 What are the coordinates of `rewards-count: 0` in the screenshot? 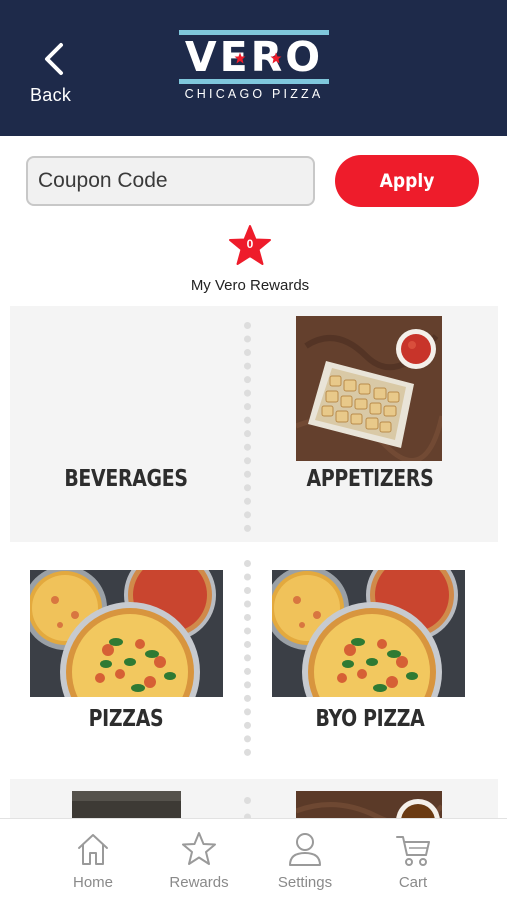 It's located at (250, 244).